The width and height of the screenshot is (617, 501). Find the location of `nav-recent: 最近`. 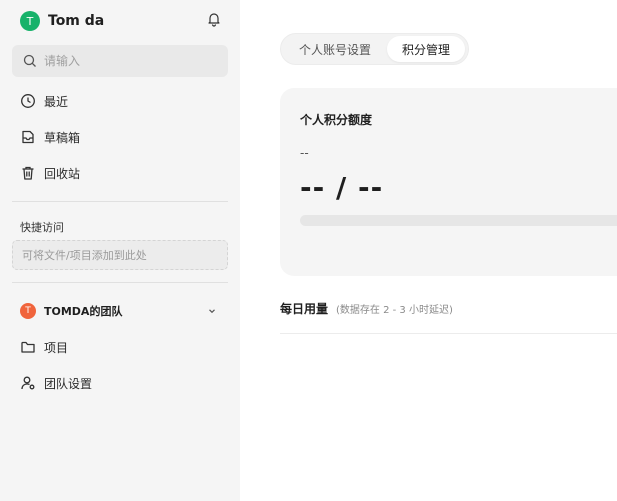

nav-recent: 最近 is located at coordinates (120, 101).